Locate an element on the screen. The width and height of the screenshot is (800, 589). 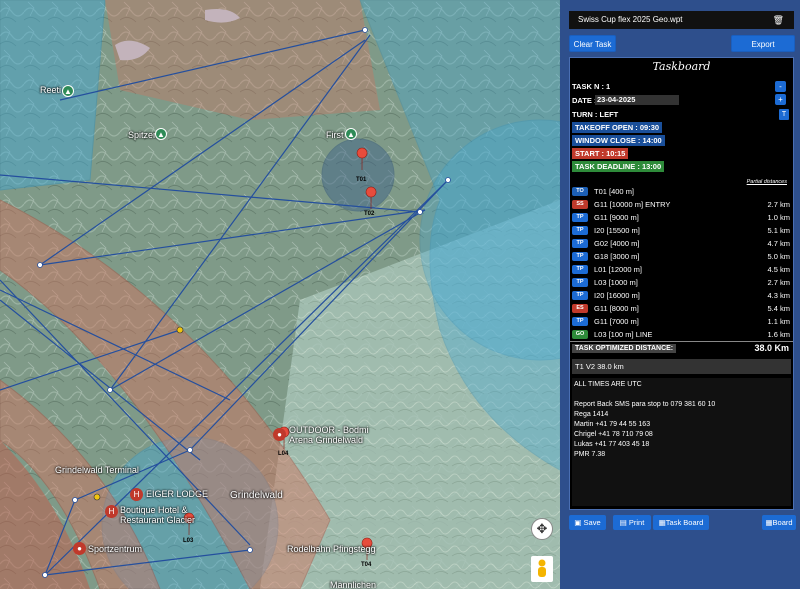
turnpoint-row: TP L03 [1000 m] 2.7 km is located at coordinates (682, 283).